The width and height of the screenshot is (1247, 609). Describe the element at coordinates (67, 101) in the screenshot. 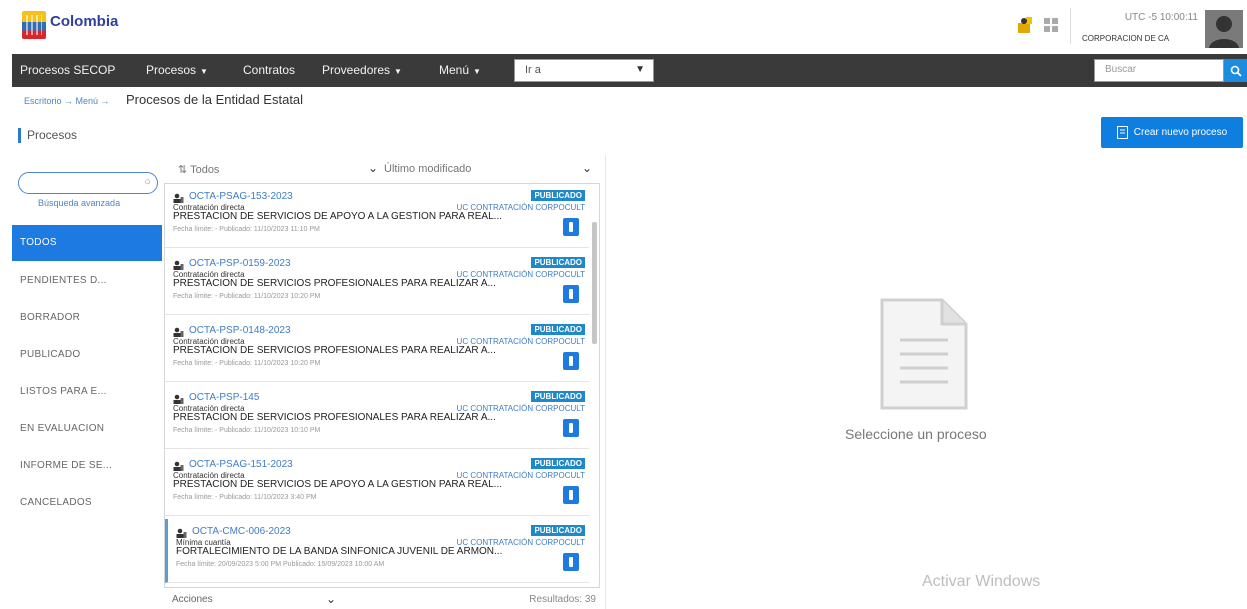

I see `breadcrumb: Escritorio → Menú →` at that location.